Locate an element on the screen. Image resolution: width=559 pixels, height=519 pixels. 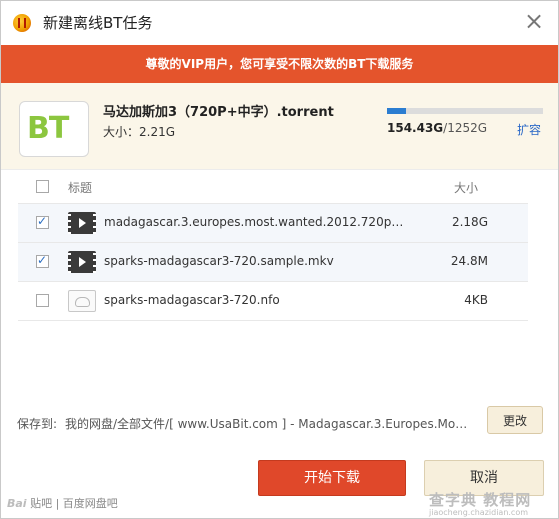
site-watermark-title: 查字典 教程网 is located at coordinates (480, 500).